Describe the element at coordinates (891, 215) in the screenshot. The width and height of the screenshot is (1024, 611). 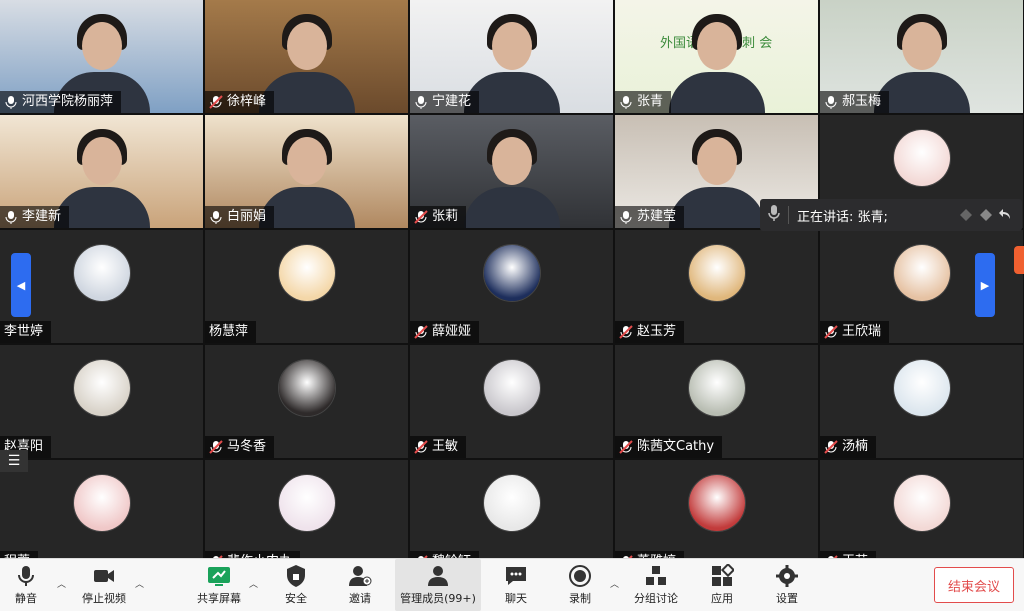
I see `active-speaker-bar: 正在讲话: 张青;` at that location.